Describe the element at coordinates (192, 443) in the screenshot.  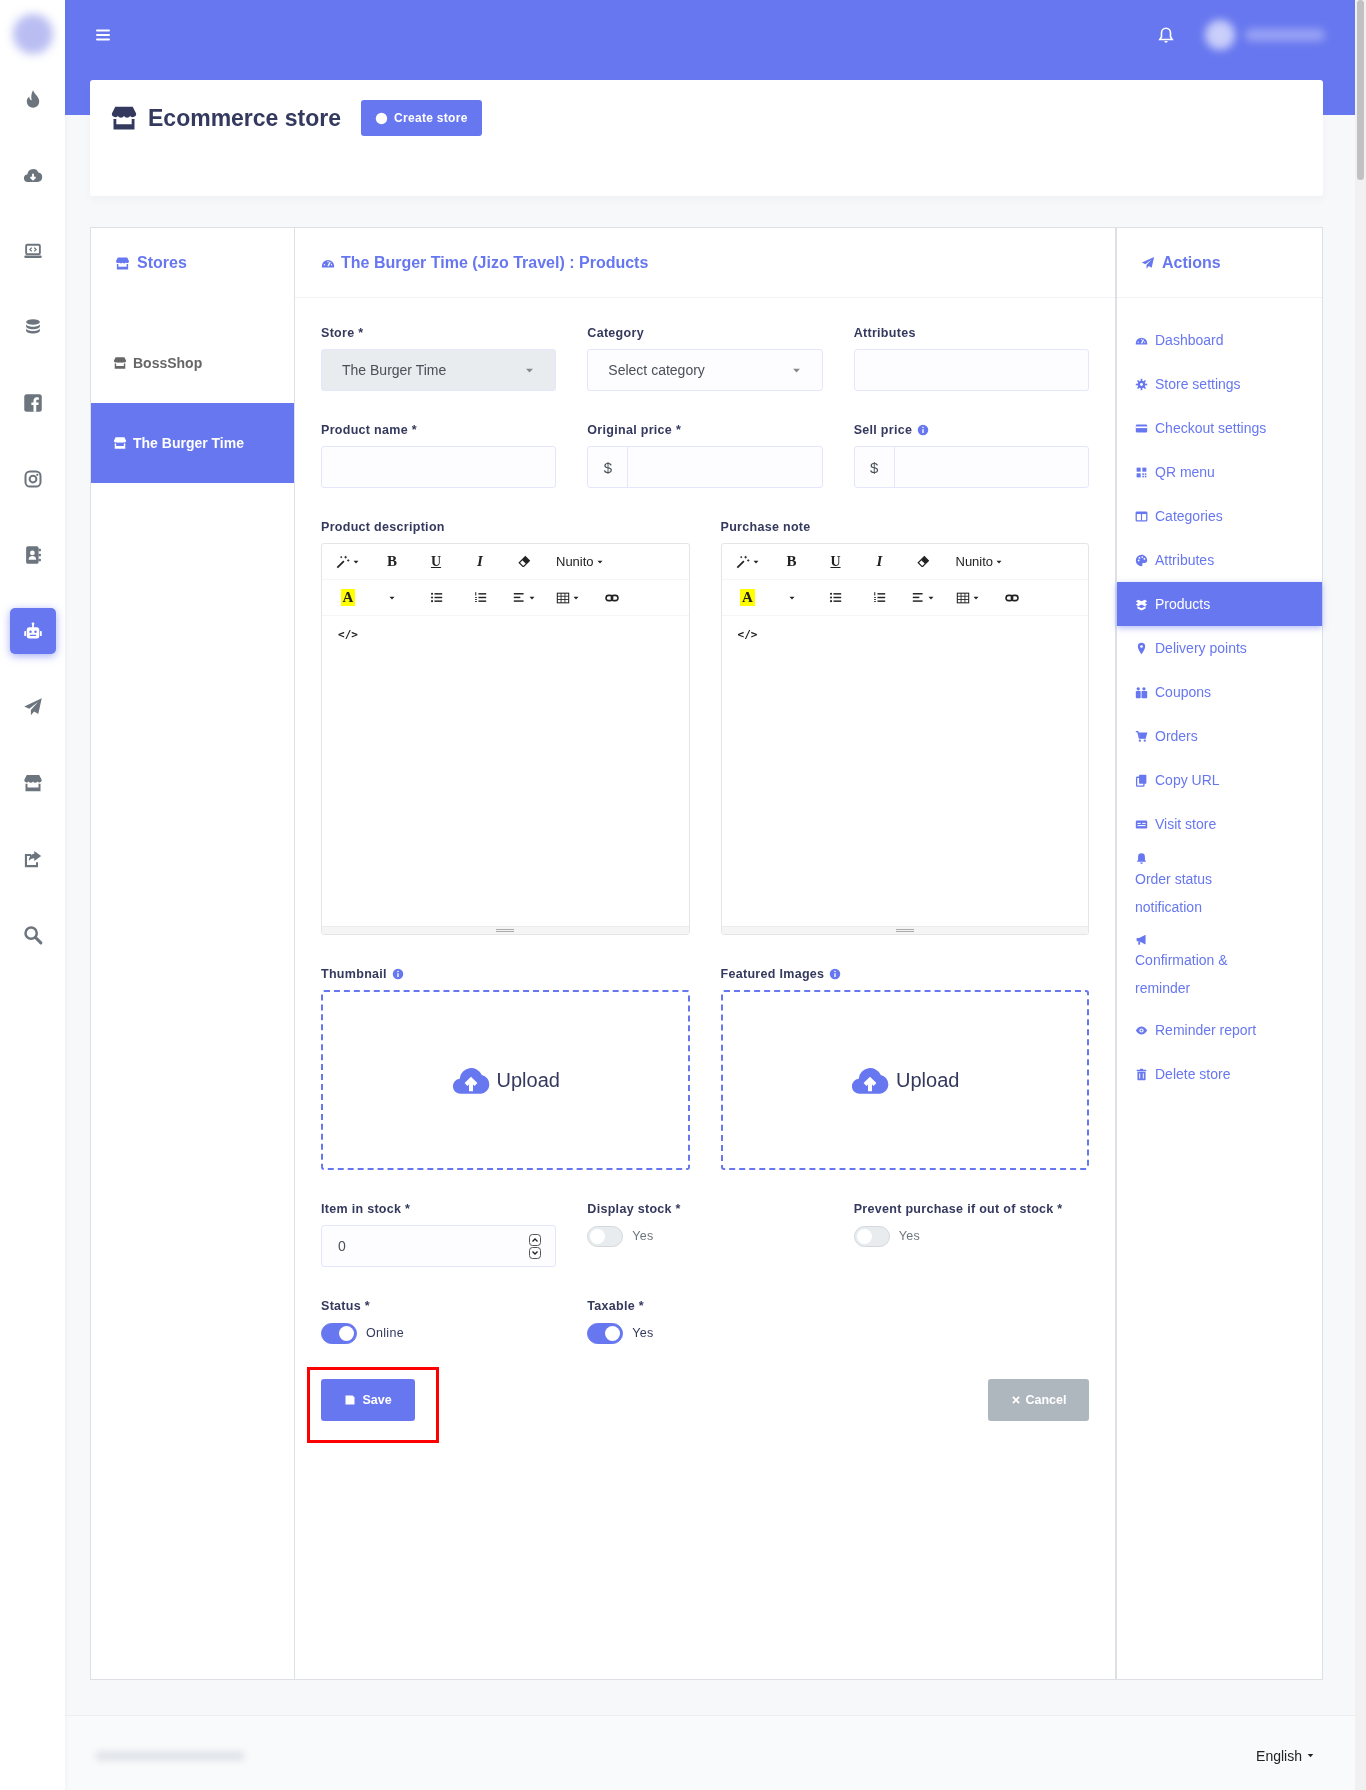
I see `store-item: The Burger Time` at that location.